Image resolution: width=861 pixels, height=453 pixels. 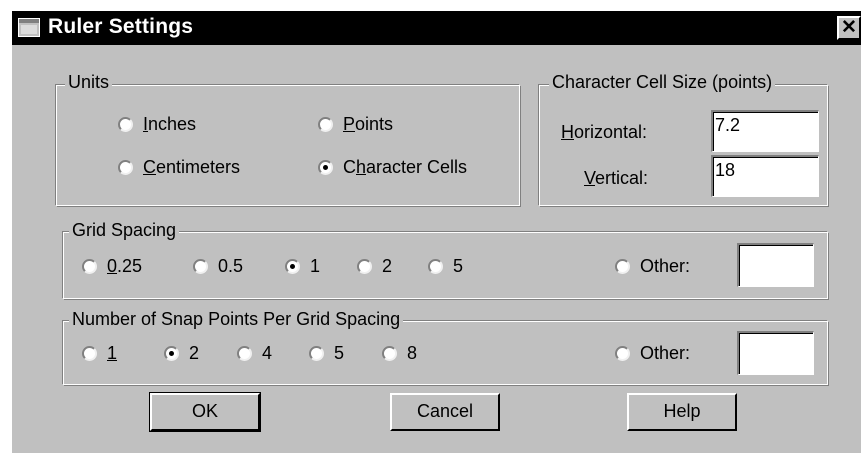 I want to click on radio-label: 0.25, so click(x=124, y=266).